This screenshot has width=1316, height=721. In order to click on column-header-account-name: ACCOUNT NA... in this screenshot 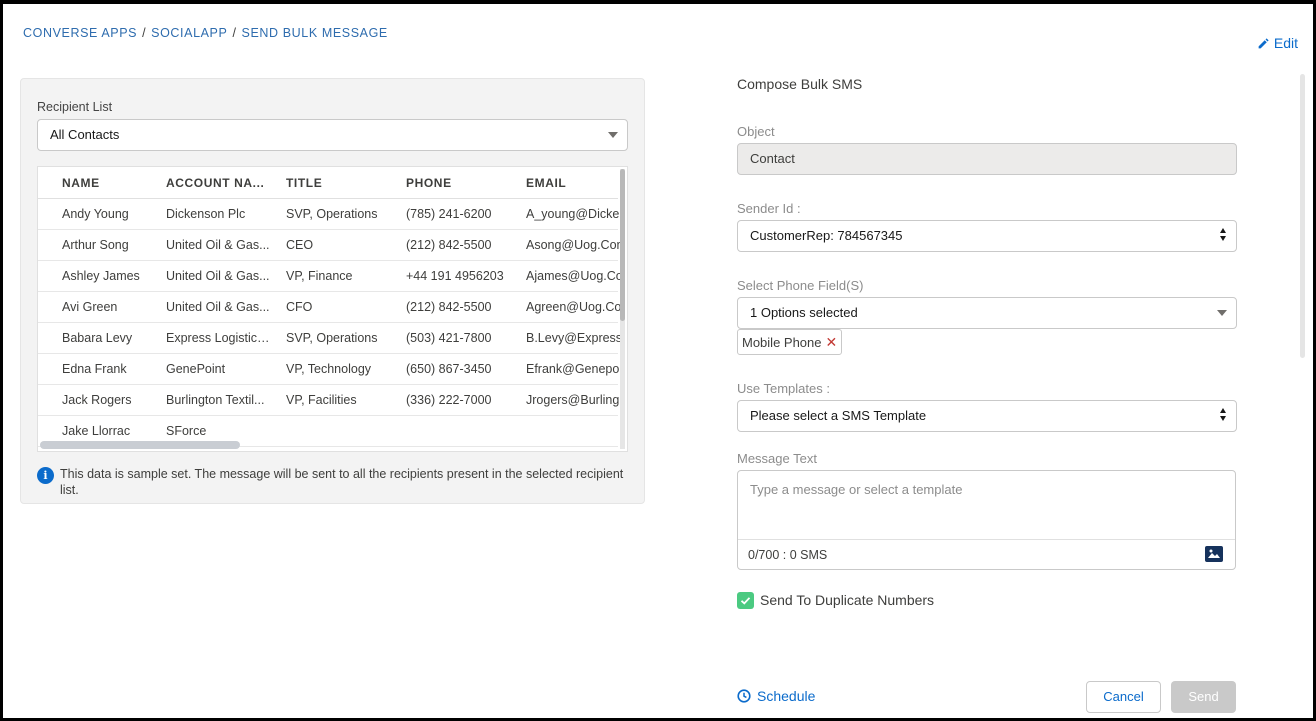, I will do `click(215, 183)`.